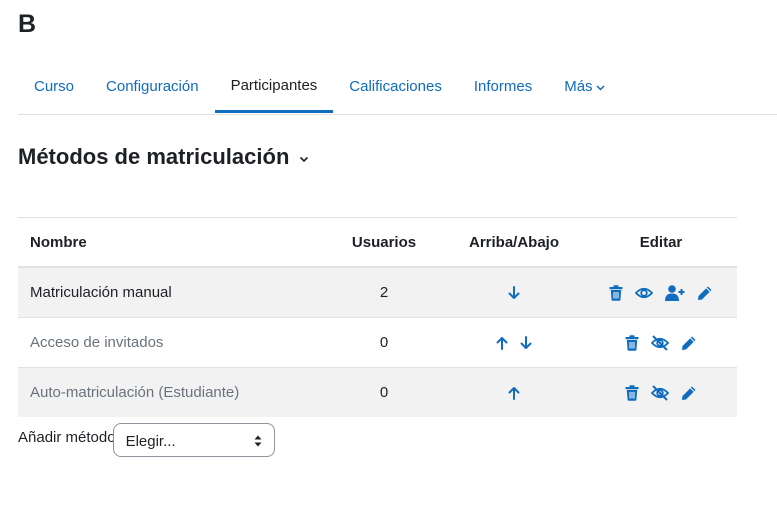 The width and height of the screenshot is (777, 515). I want to click on tab-informes: Informes, so click(503, 86).